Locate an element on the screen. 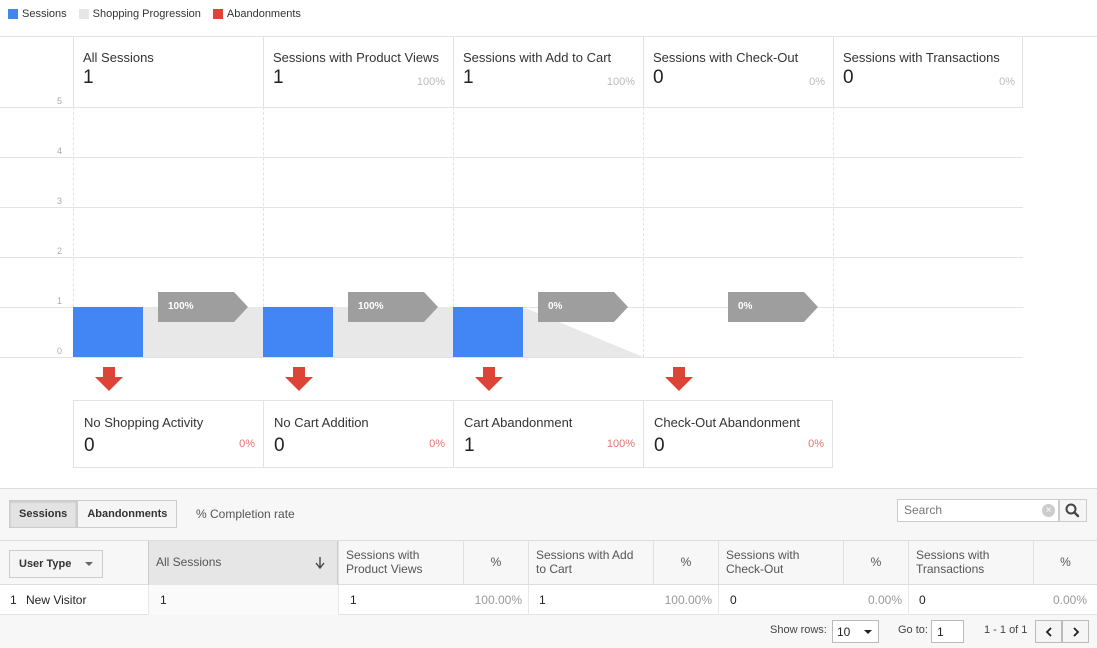  header-product-views-pct: % is located at coordinates (495, 563).